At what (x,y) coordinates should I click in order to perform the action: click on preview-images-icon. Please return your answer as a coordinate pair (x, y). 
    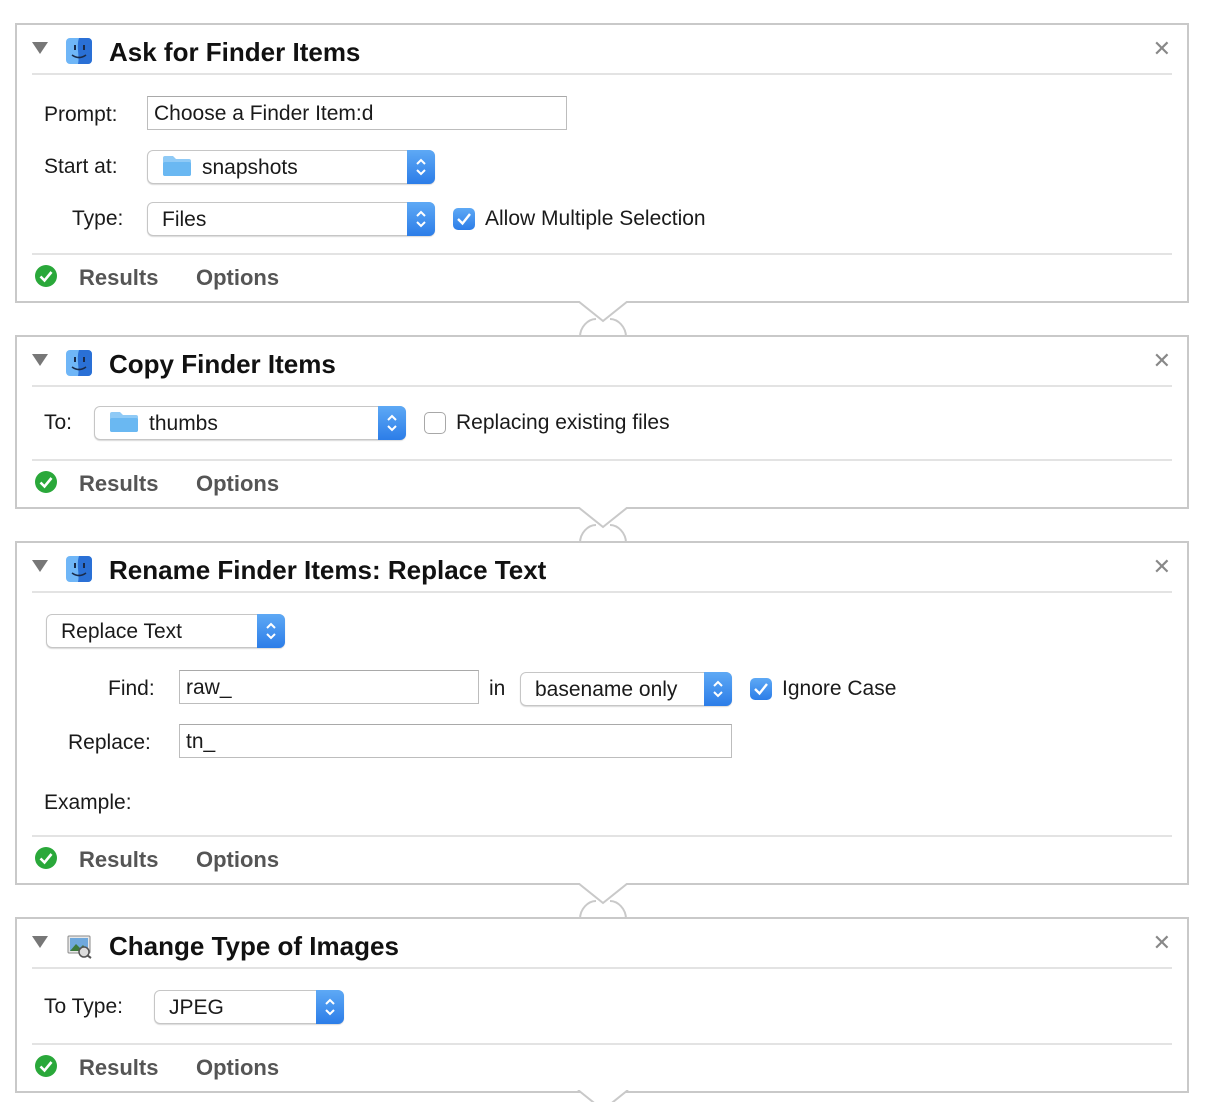
    Looking at the image, I should click on (79, 947).